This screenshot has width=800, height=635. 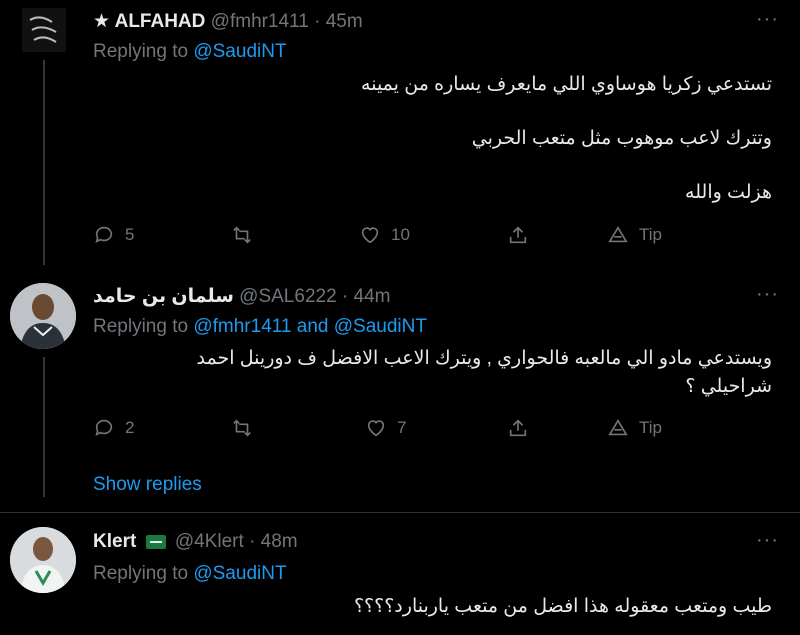 I want to click on tweet-header: سلمان بن حامد @SAL6222 · 44m, so click(x=242, y=296).